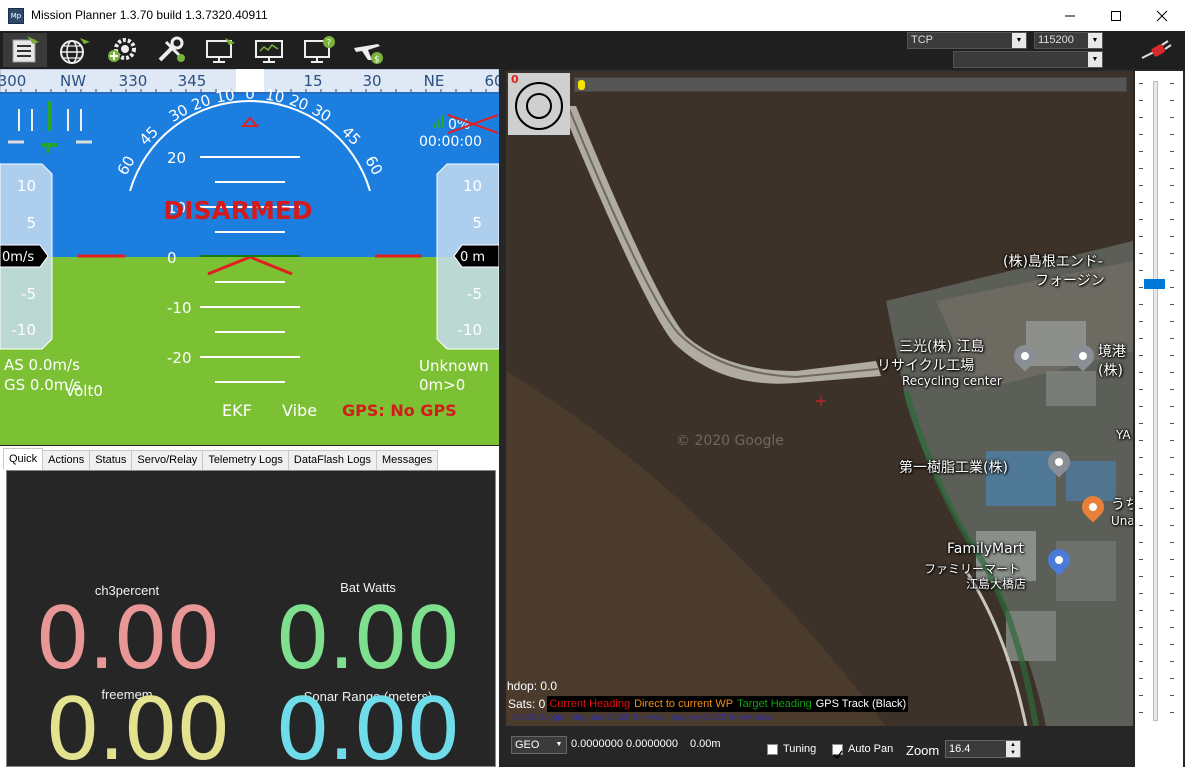  I want to click on map-label-poi: Recycling center, so click(952, 381).